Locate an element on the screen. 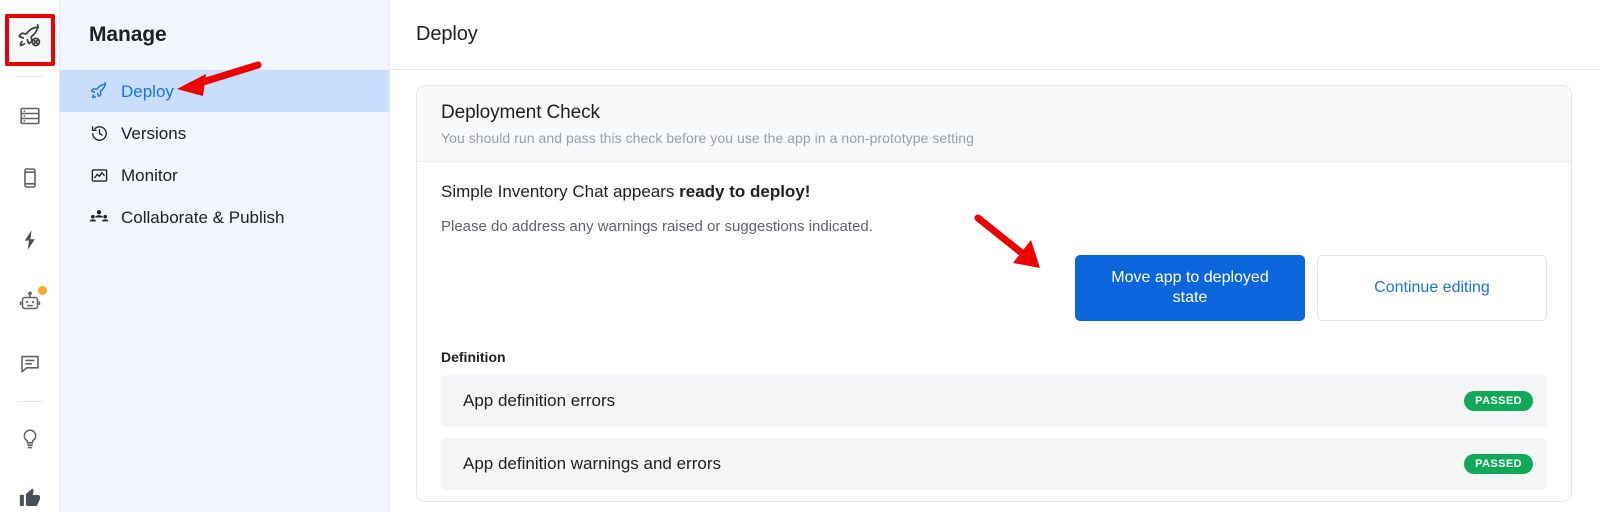 The image size is (1600, 512). sidebar-item-versions: Versions is located at coordinates (224, 133).